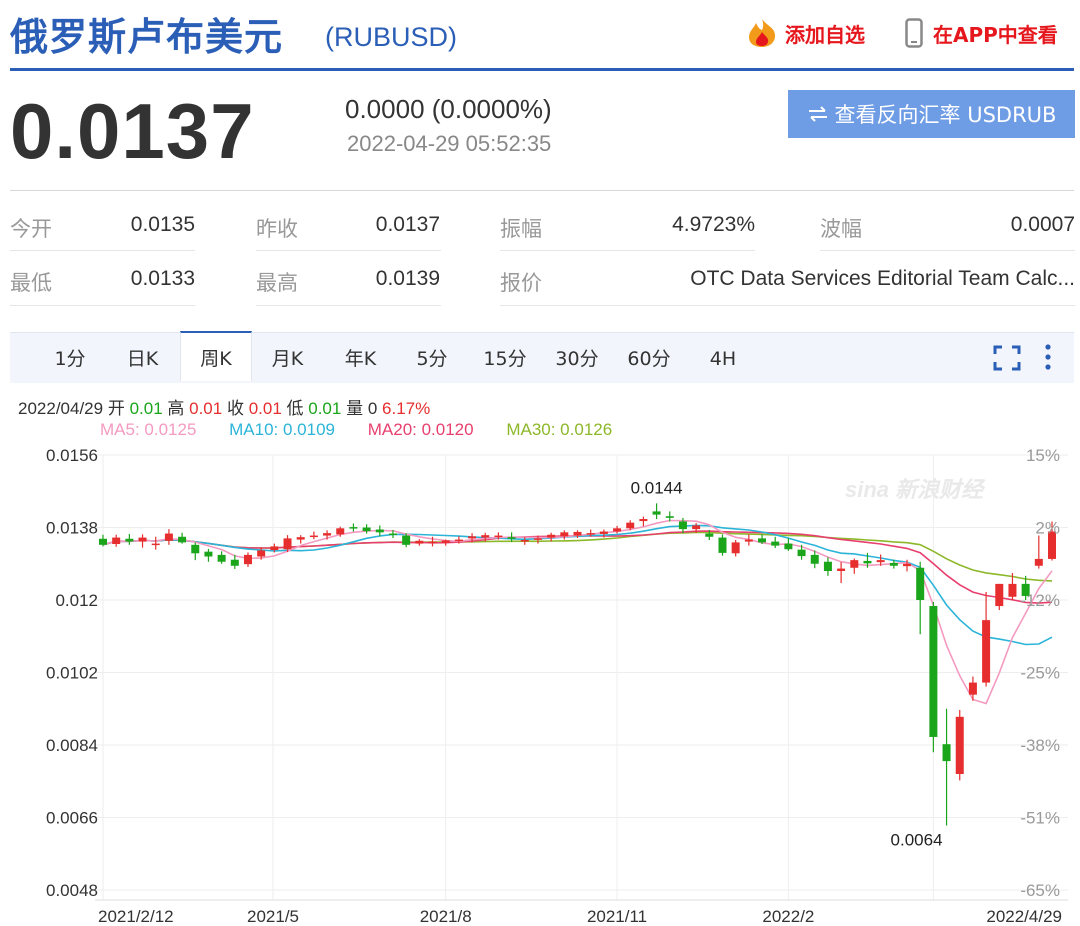 This screenshot has width=1080, height=926. I want to click on x-tick-label: 2022/4/29, so click(1024, 916).